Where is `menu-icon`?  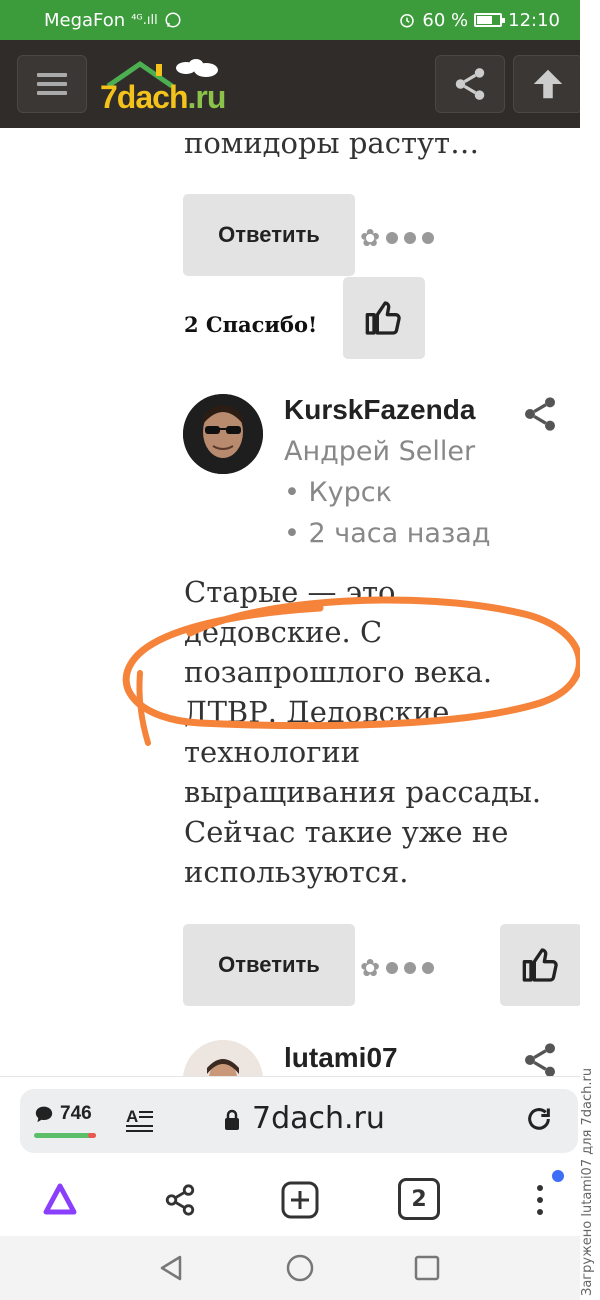
menu-icon is located at coordinates (52, 84).